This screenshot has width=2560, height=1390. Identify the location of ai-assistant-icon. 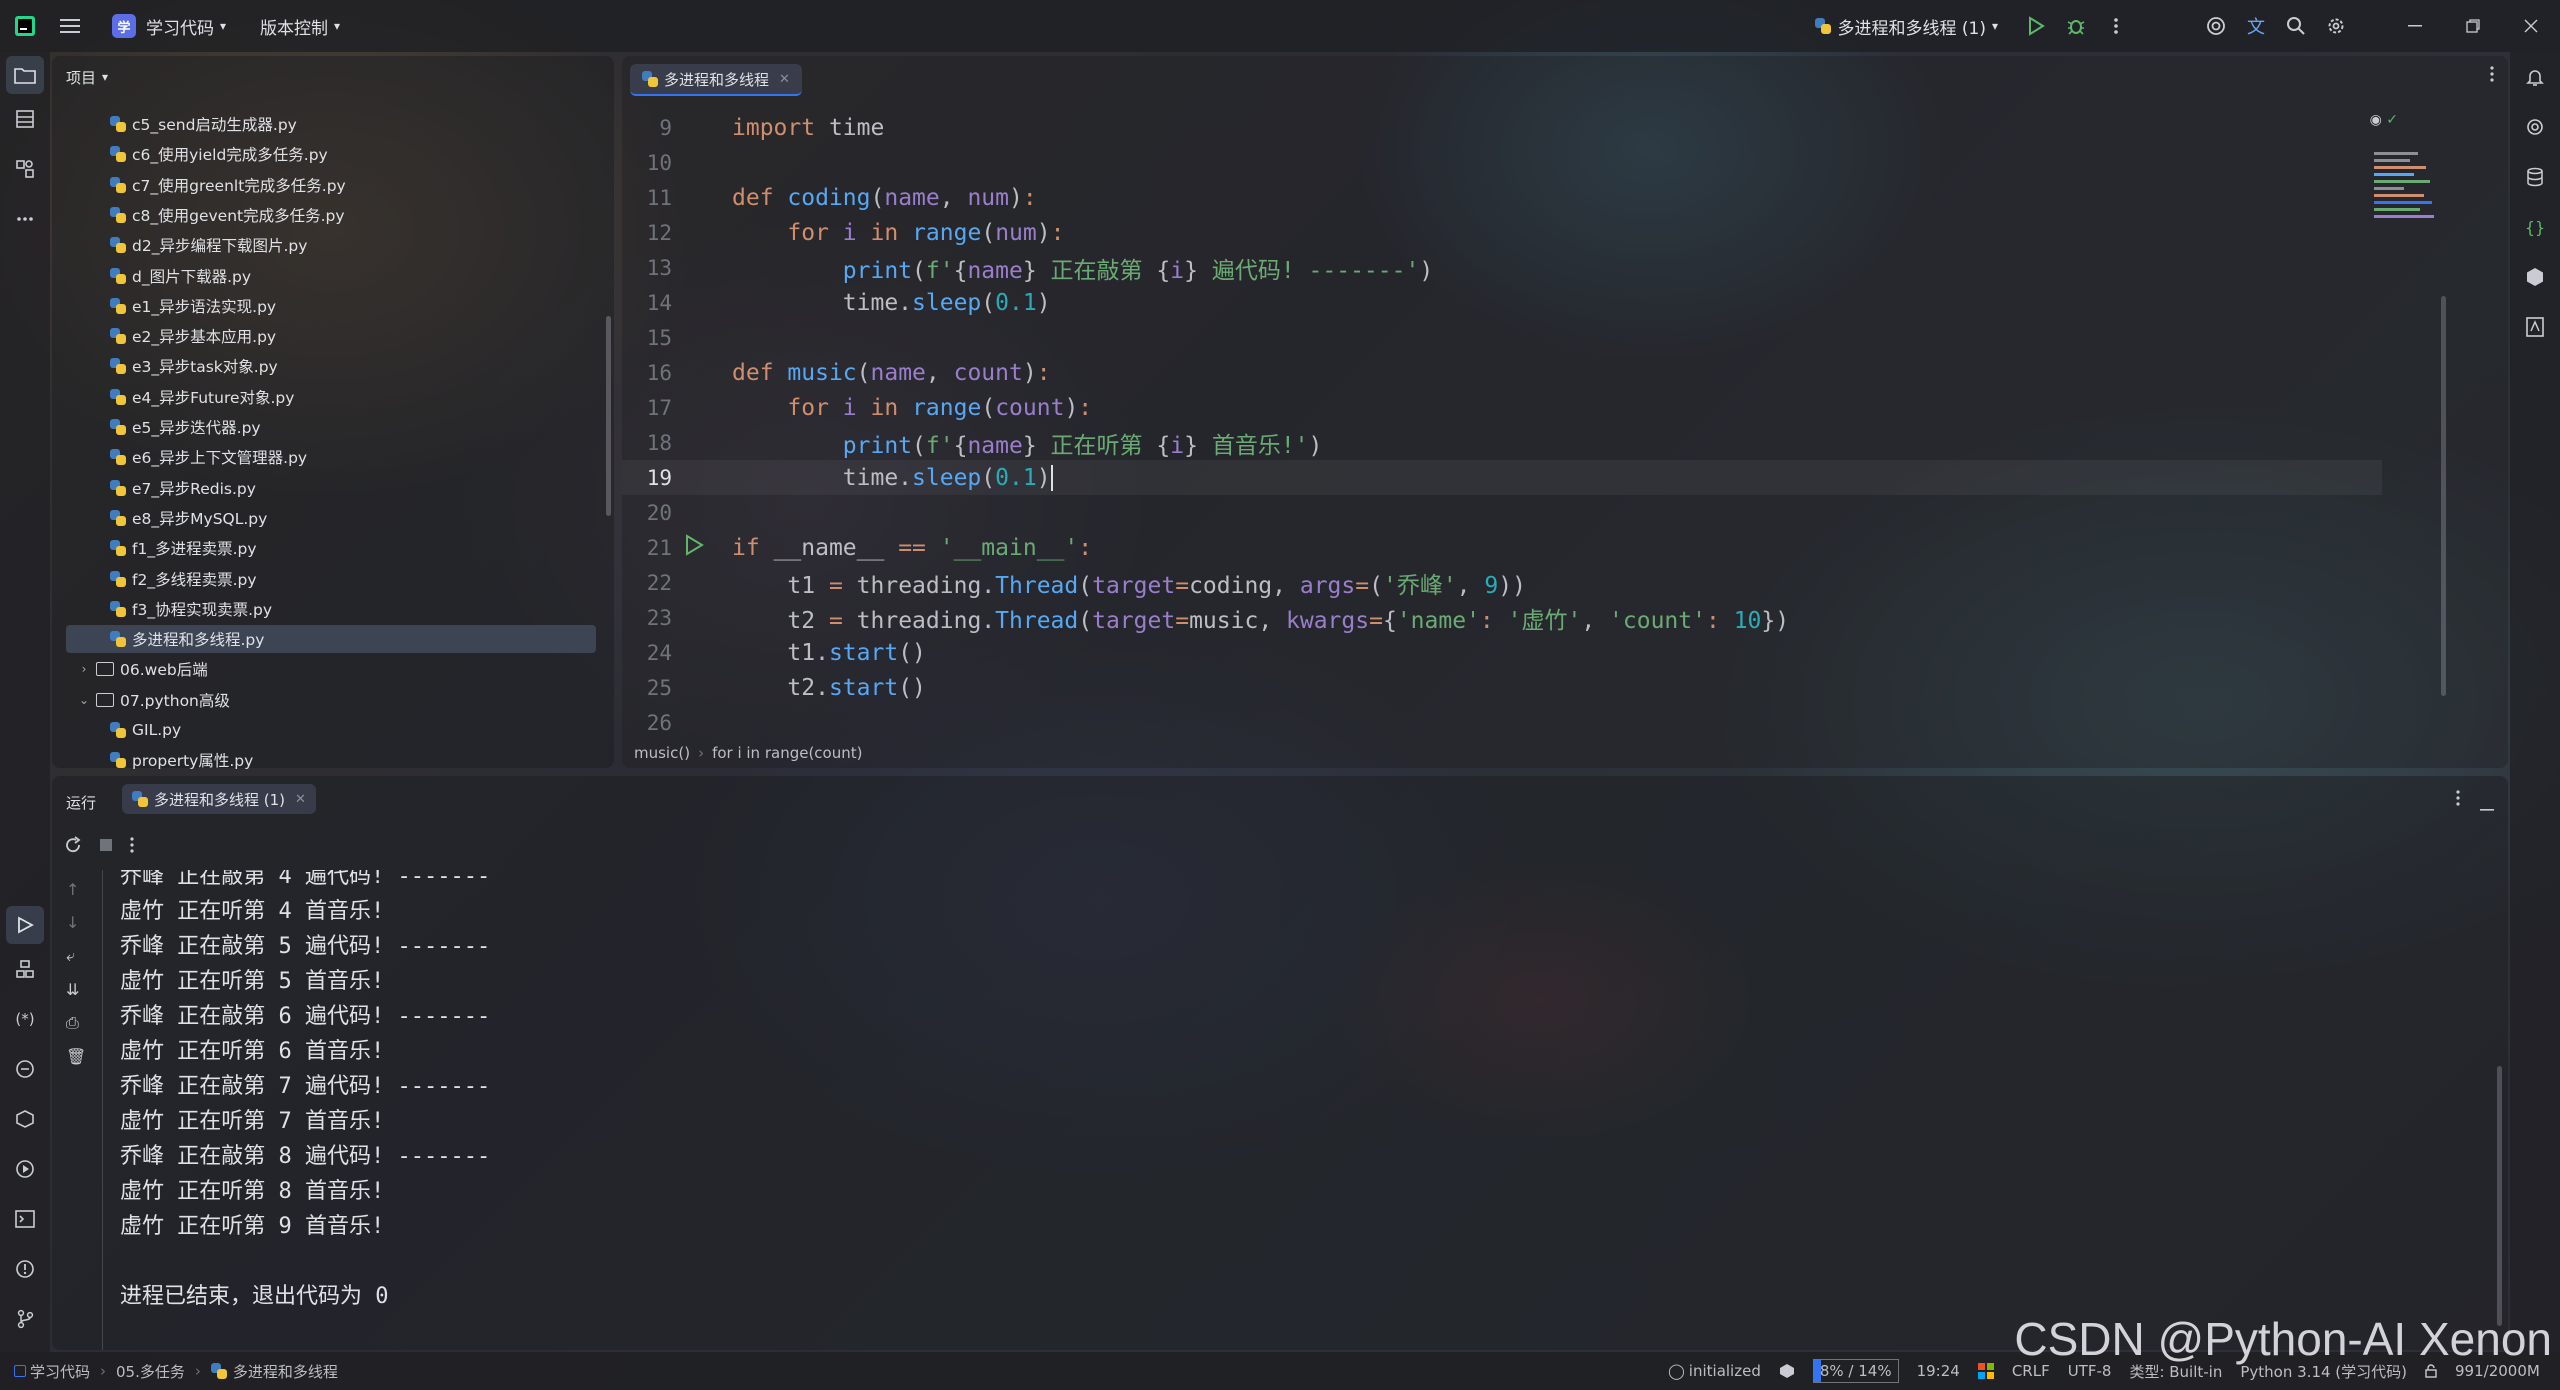
(2216, 26).